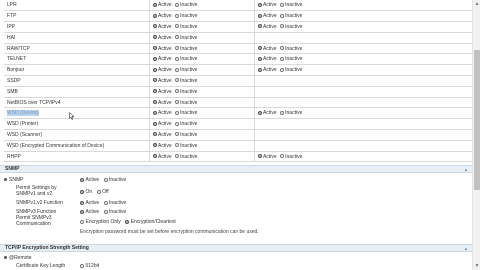 The height and width of the screenshot is (270, 480). I want to click on protocol-name: Bonjour, so click(16, 70).